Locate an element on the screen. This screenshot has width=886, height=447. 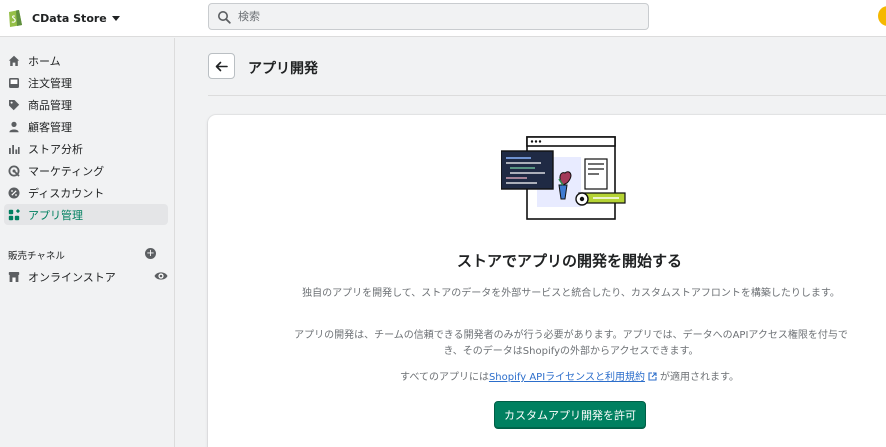
sidebar-item-label: アプリ管理 is located at coordinates (55, 215).